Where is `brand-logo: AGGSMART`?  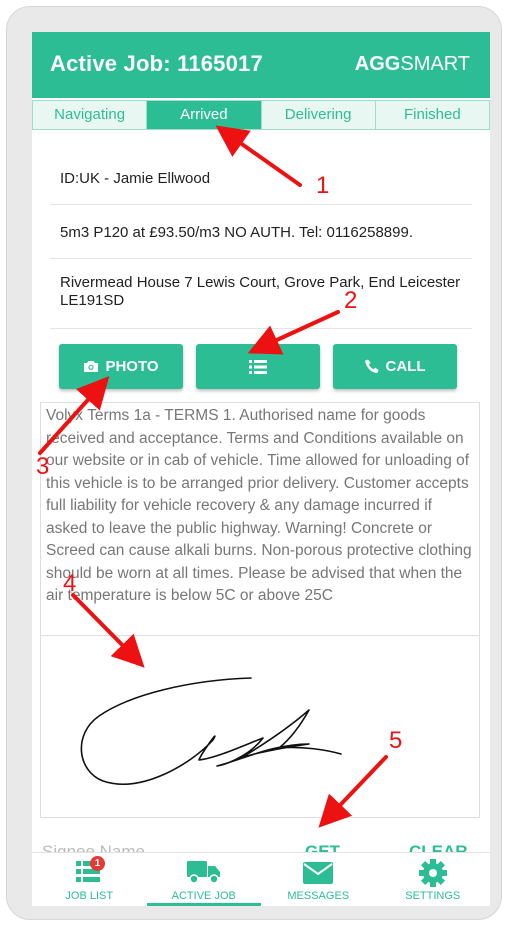
brand-logo: AGGSMART is located at coordinates (412, 64).